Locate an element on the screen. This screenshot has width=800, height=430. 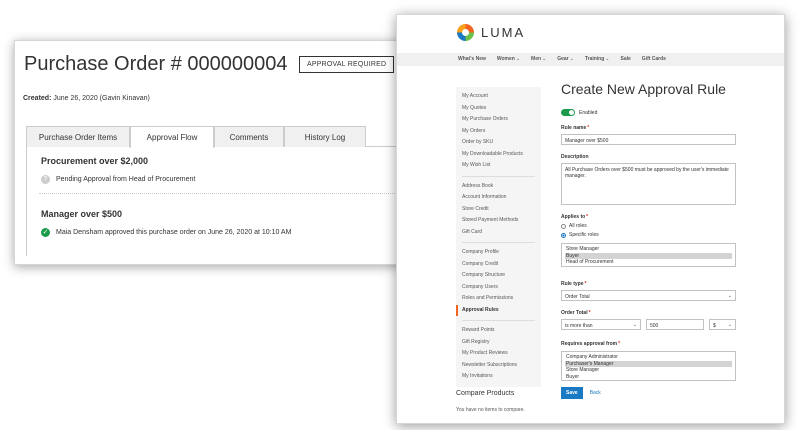
created-info: Created: June 26, 2020 (Gavin Kinavan) is located at coordinates (86, 98).